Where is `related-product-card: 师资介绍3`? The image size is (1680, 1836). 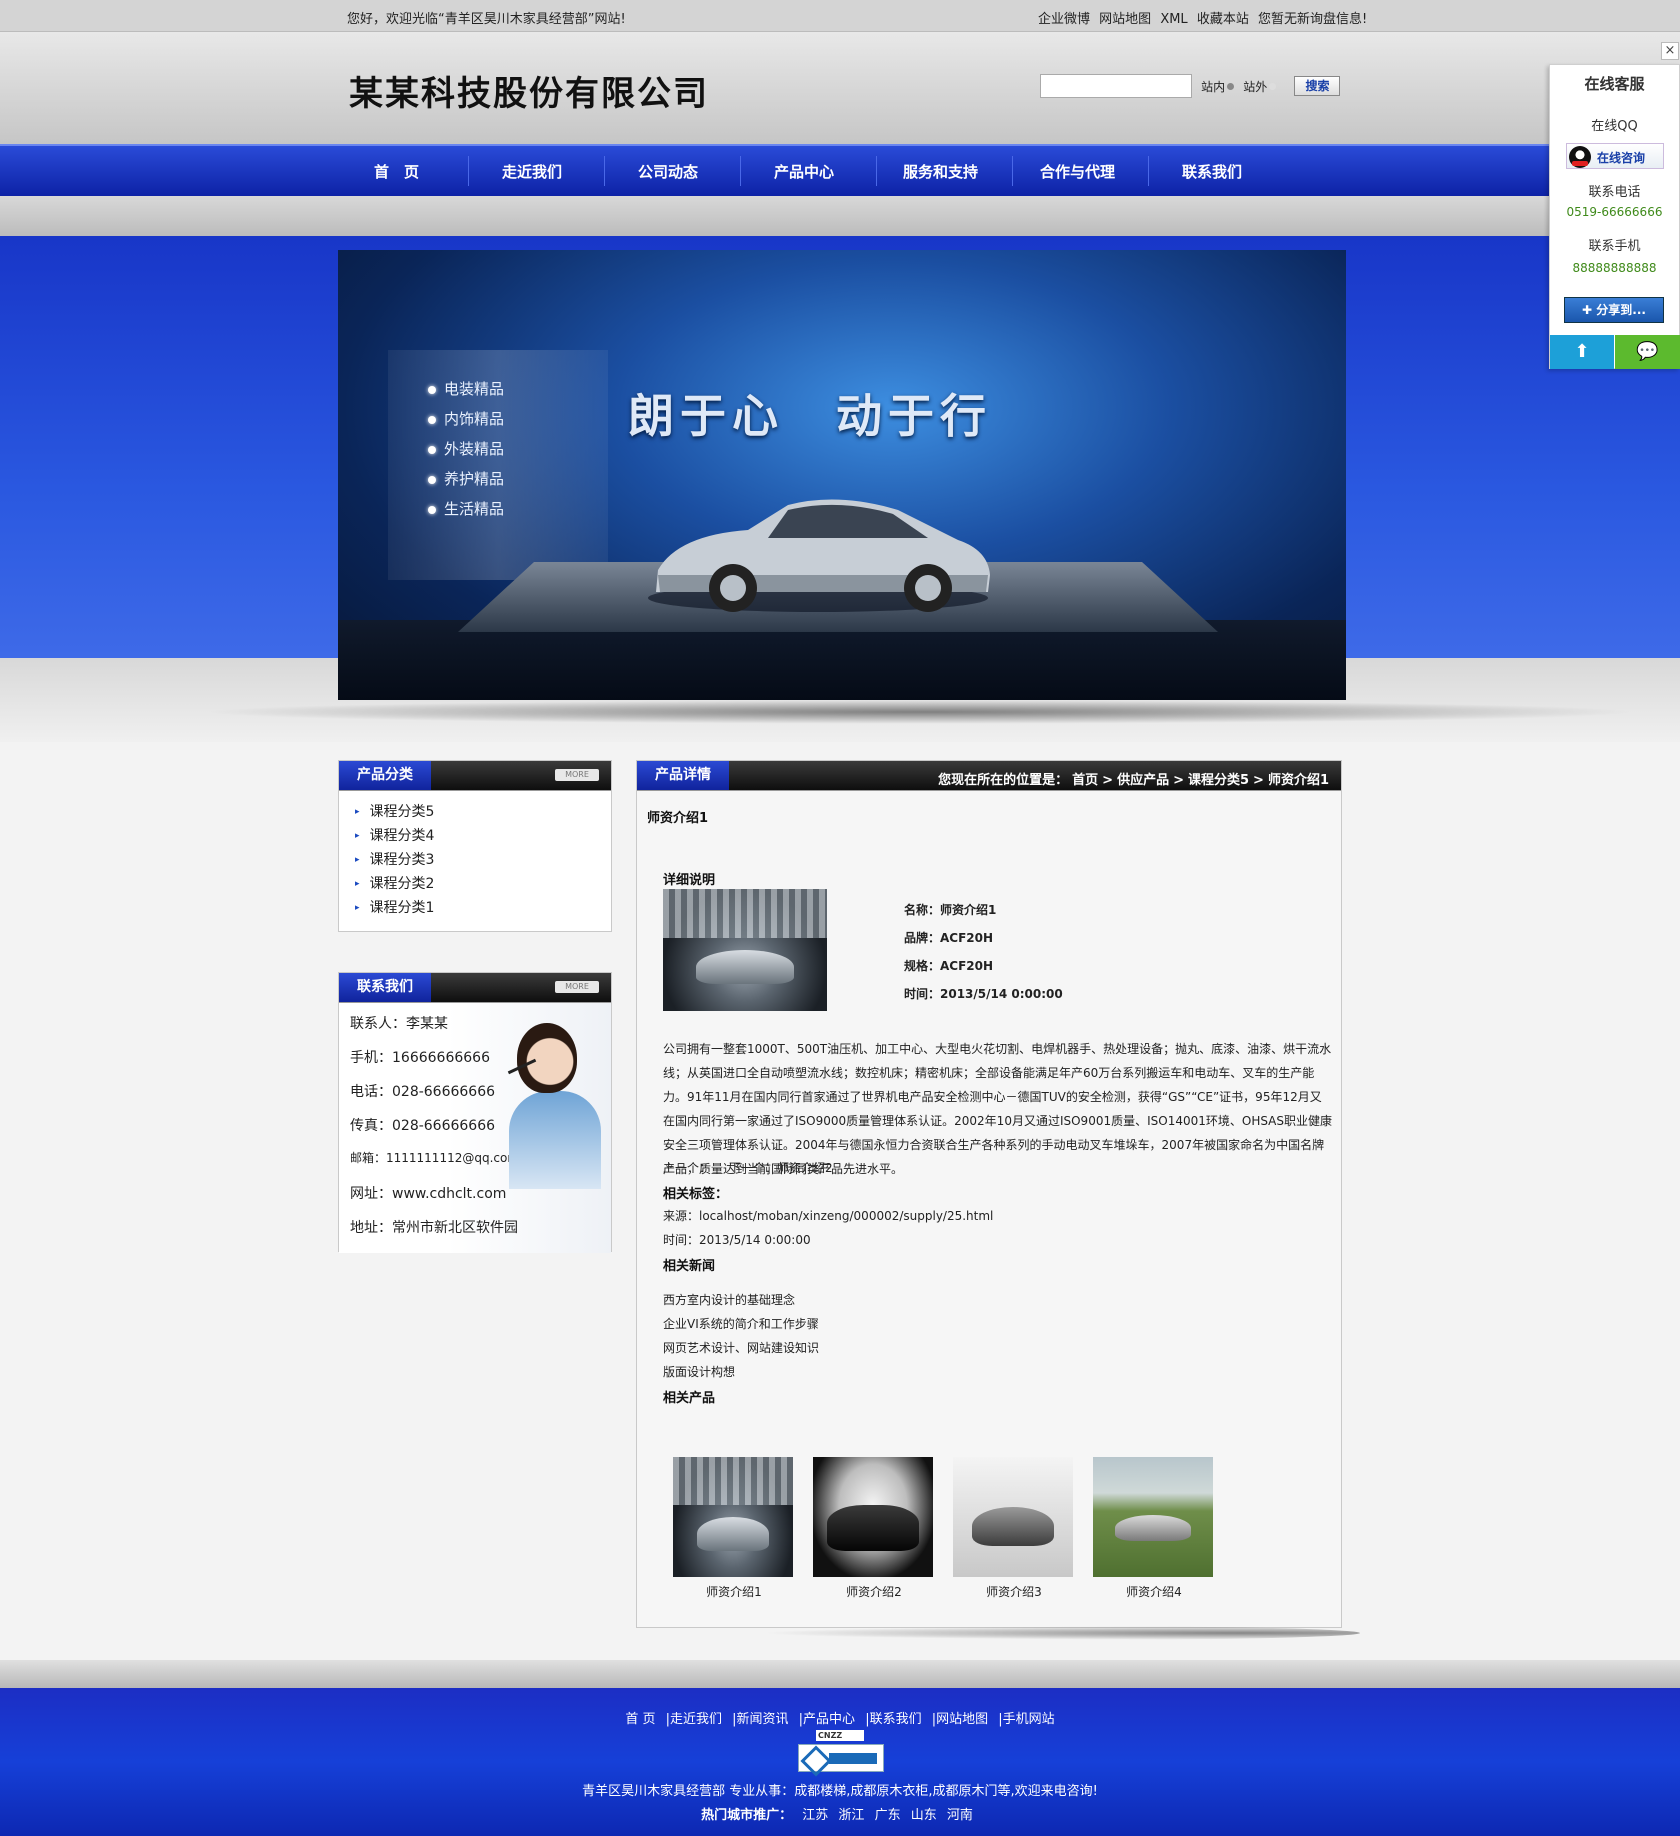
related-product-card: 师资介绍3 is located at coordinates (1014, 1528).